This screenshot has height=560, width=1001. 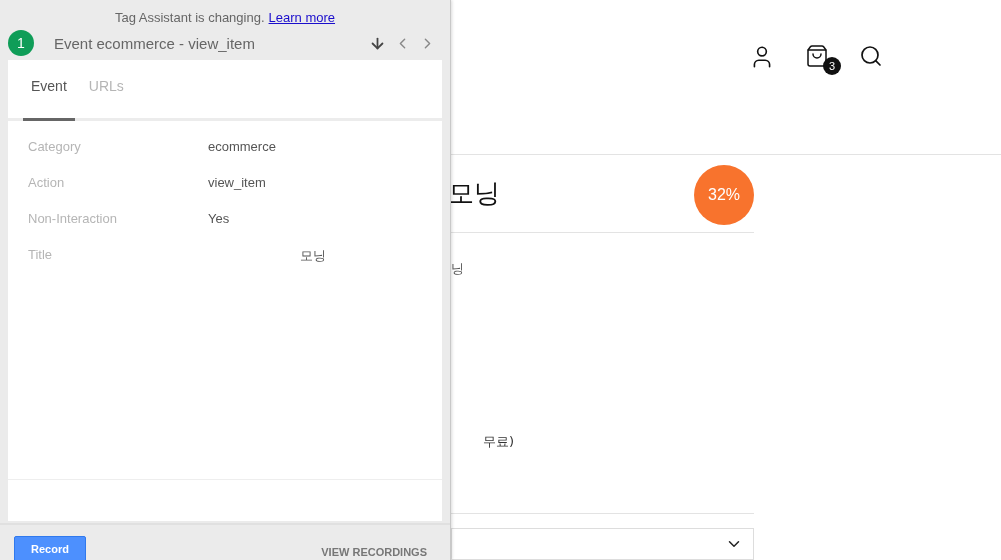 What do you see at coordinates (49, 90) in the screenshot?
I see `tab: Event` at bounding box center [49, 90].